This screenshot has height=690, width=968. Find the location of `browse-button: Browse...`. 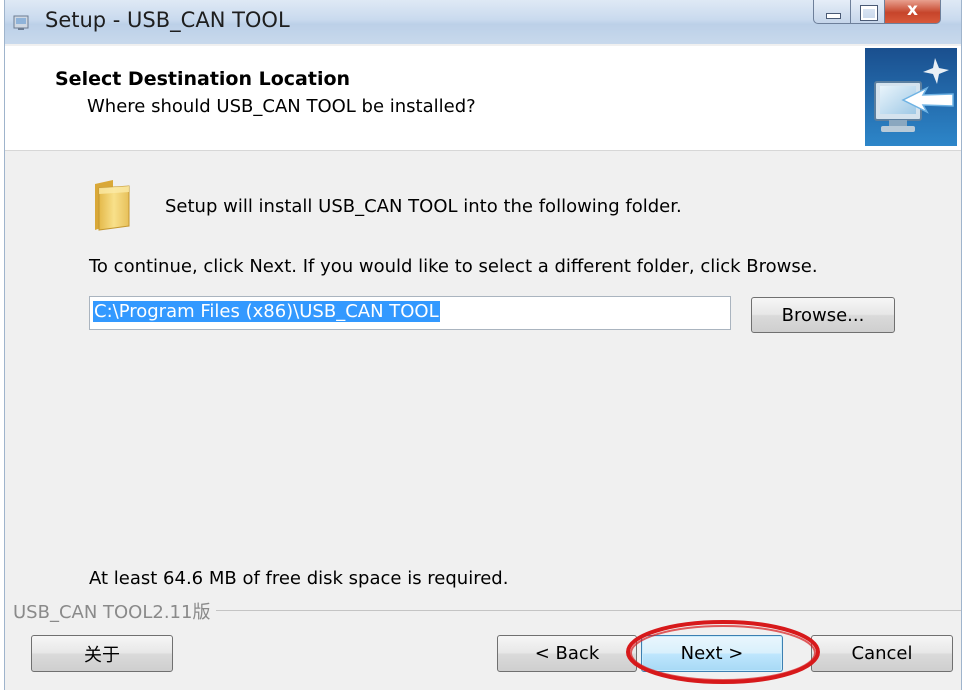

browse-button: Browse... is located at coordinates (823, 315).